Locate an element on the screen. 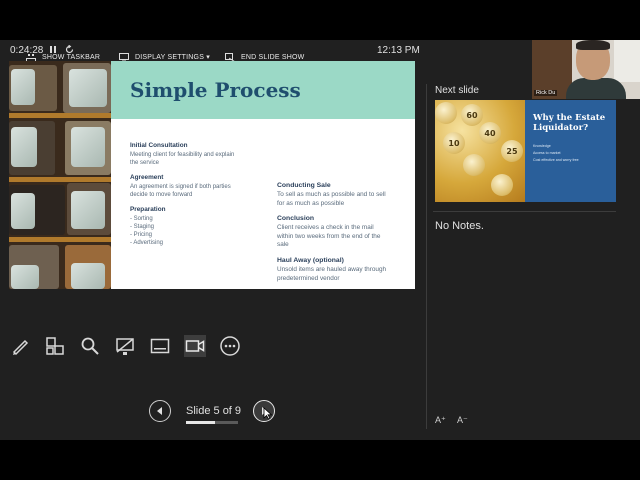 Image resolution: width=640 pixels, height=480 pixels. increase-font-button: A⁺ is located at coordinates (440, 420).